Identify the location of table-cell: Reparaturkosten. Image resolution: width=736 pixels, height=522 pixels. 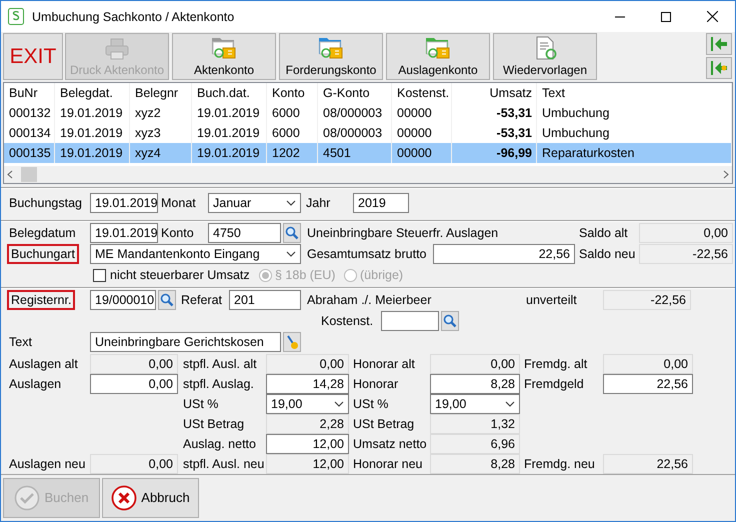
(634, 153).